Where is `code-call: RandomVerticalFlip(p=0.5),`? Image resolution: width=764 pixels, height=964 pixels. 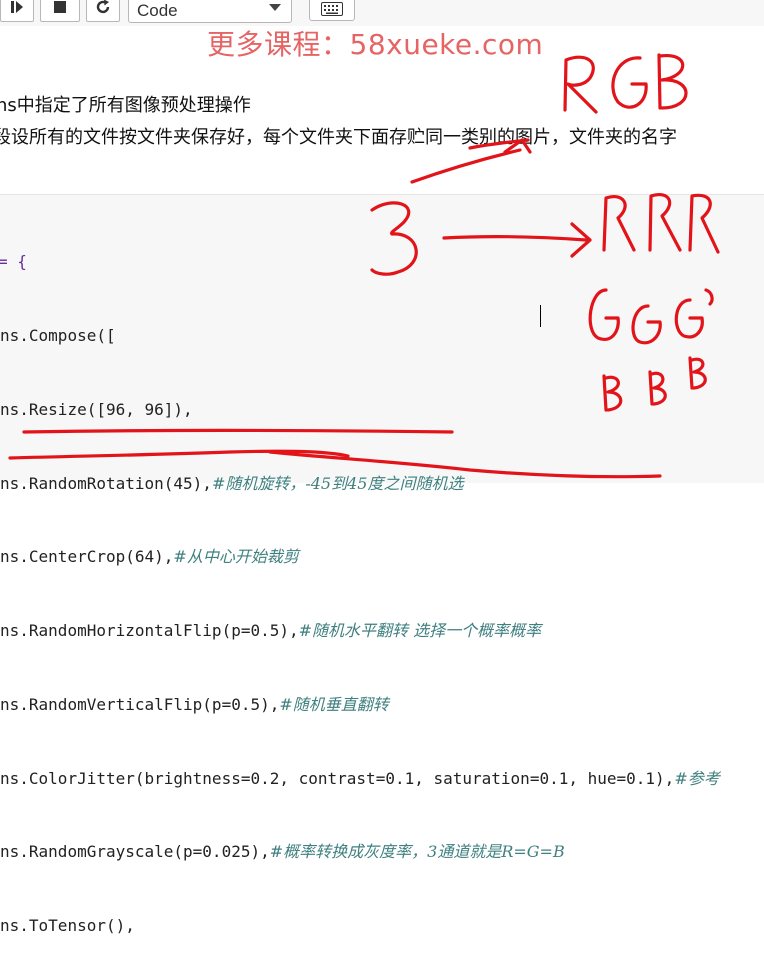 code-call: RandomVerticalFlip(p=0.5), is located at coordinates (154, 704).